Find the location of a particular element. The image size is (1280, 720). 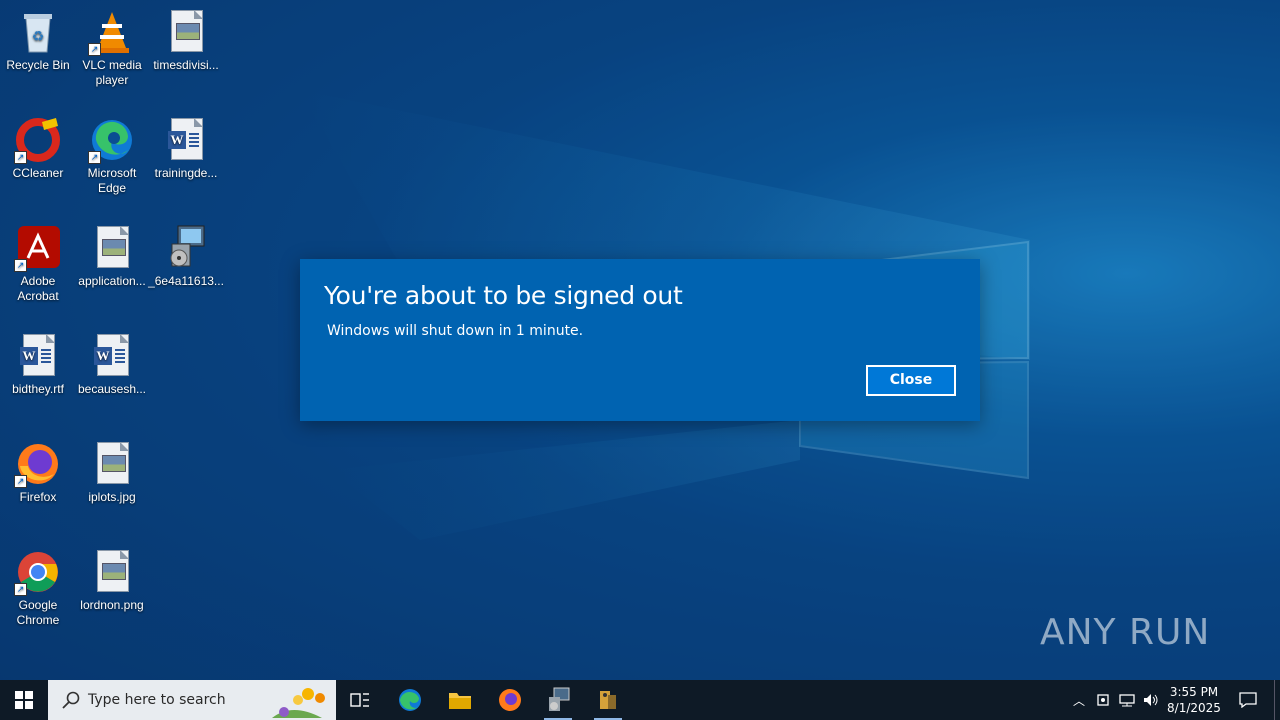

desktop-icon-recycle-bin: ♻ Recycle Bin is located at coordinates (38, 40).